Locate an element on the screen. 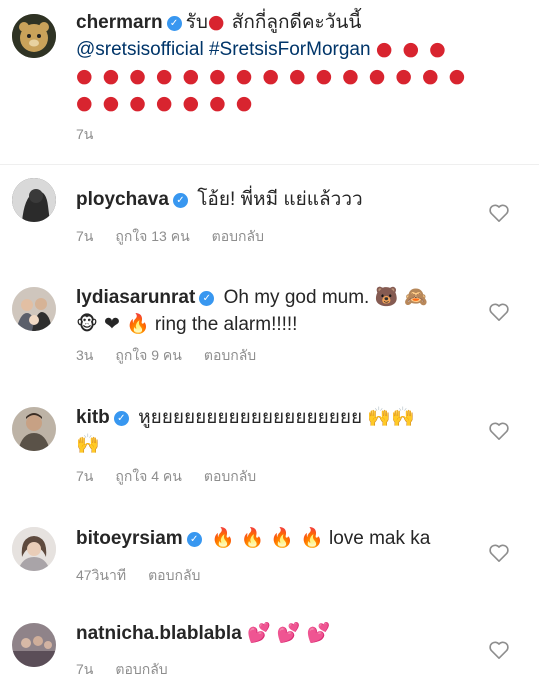 The image size is (539, 696). two-hearts-emoji: 💕 💕 💕 is located at coordinates (289, 633).